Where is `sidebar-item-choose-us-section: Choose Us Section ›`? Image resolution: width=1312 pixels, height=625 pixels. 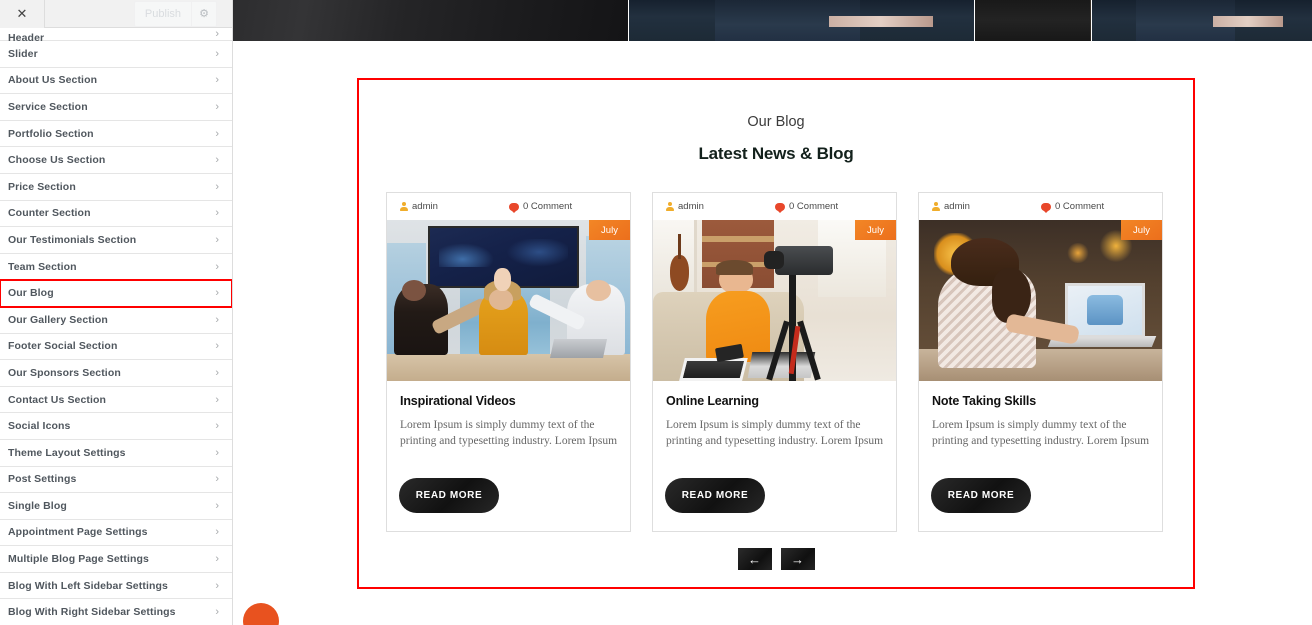
sidebar-item-choose-us-section: Choose Us Section › is located at coordinates (116, 160).